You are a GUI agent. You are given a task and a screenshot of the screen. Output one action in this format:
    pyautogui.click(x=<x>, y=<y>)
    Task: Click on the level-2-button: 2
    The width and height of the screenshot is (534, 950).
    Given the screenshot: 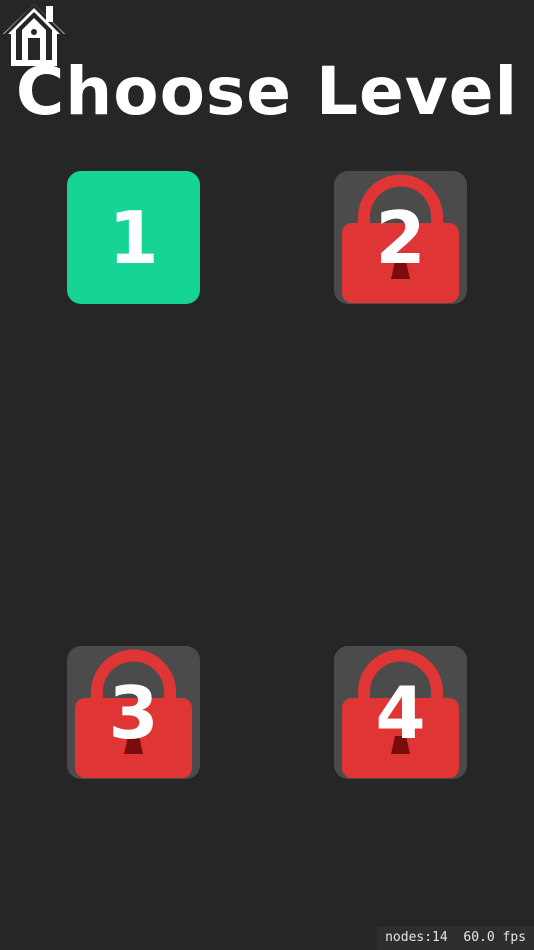 What is the action you would take?
    pyautogui.click(x=400, y=237)
    